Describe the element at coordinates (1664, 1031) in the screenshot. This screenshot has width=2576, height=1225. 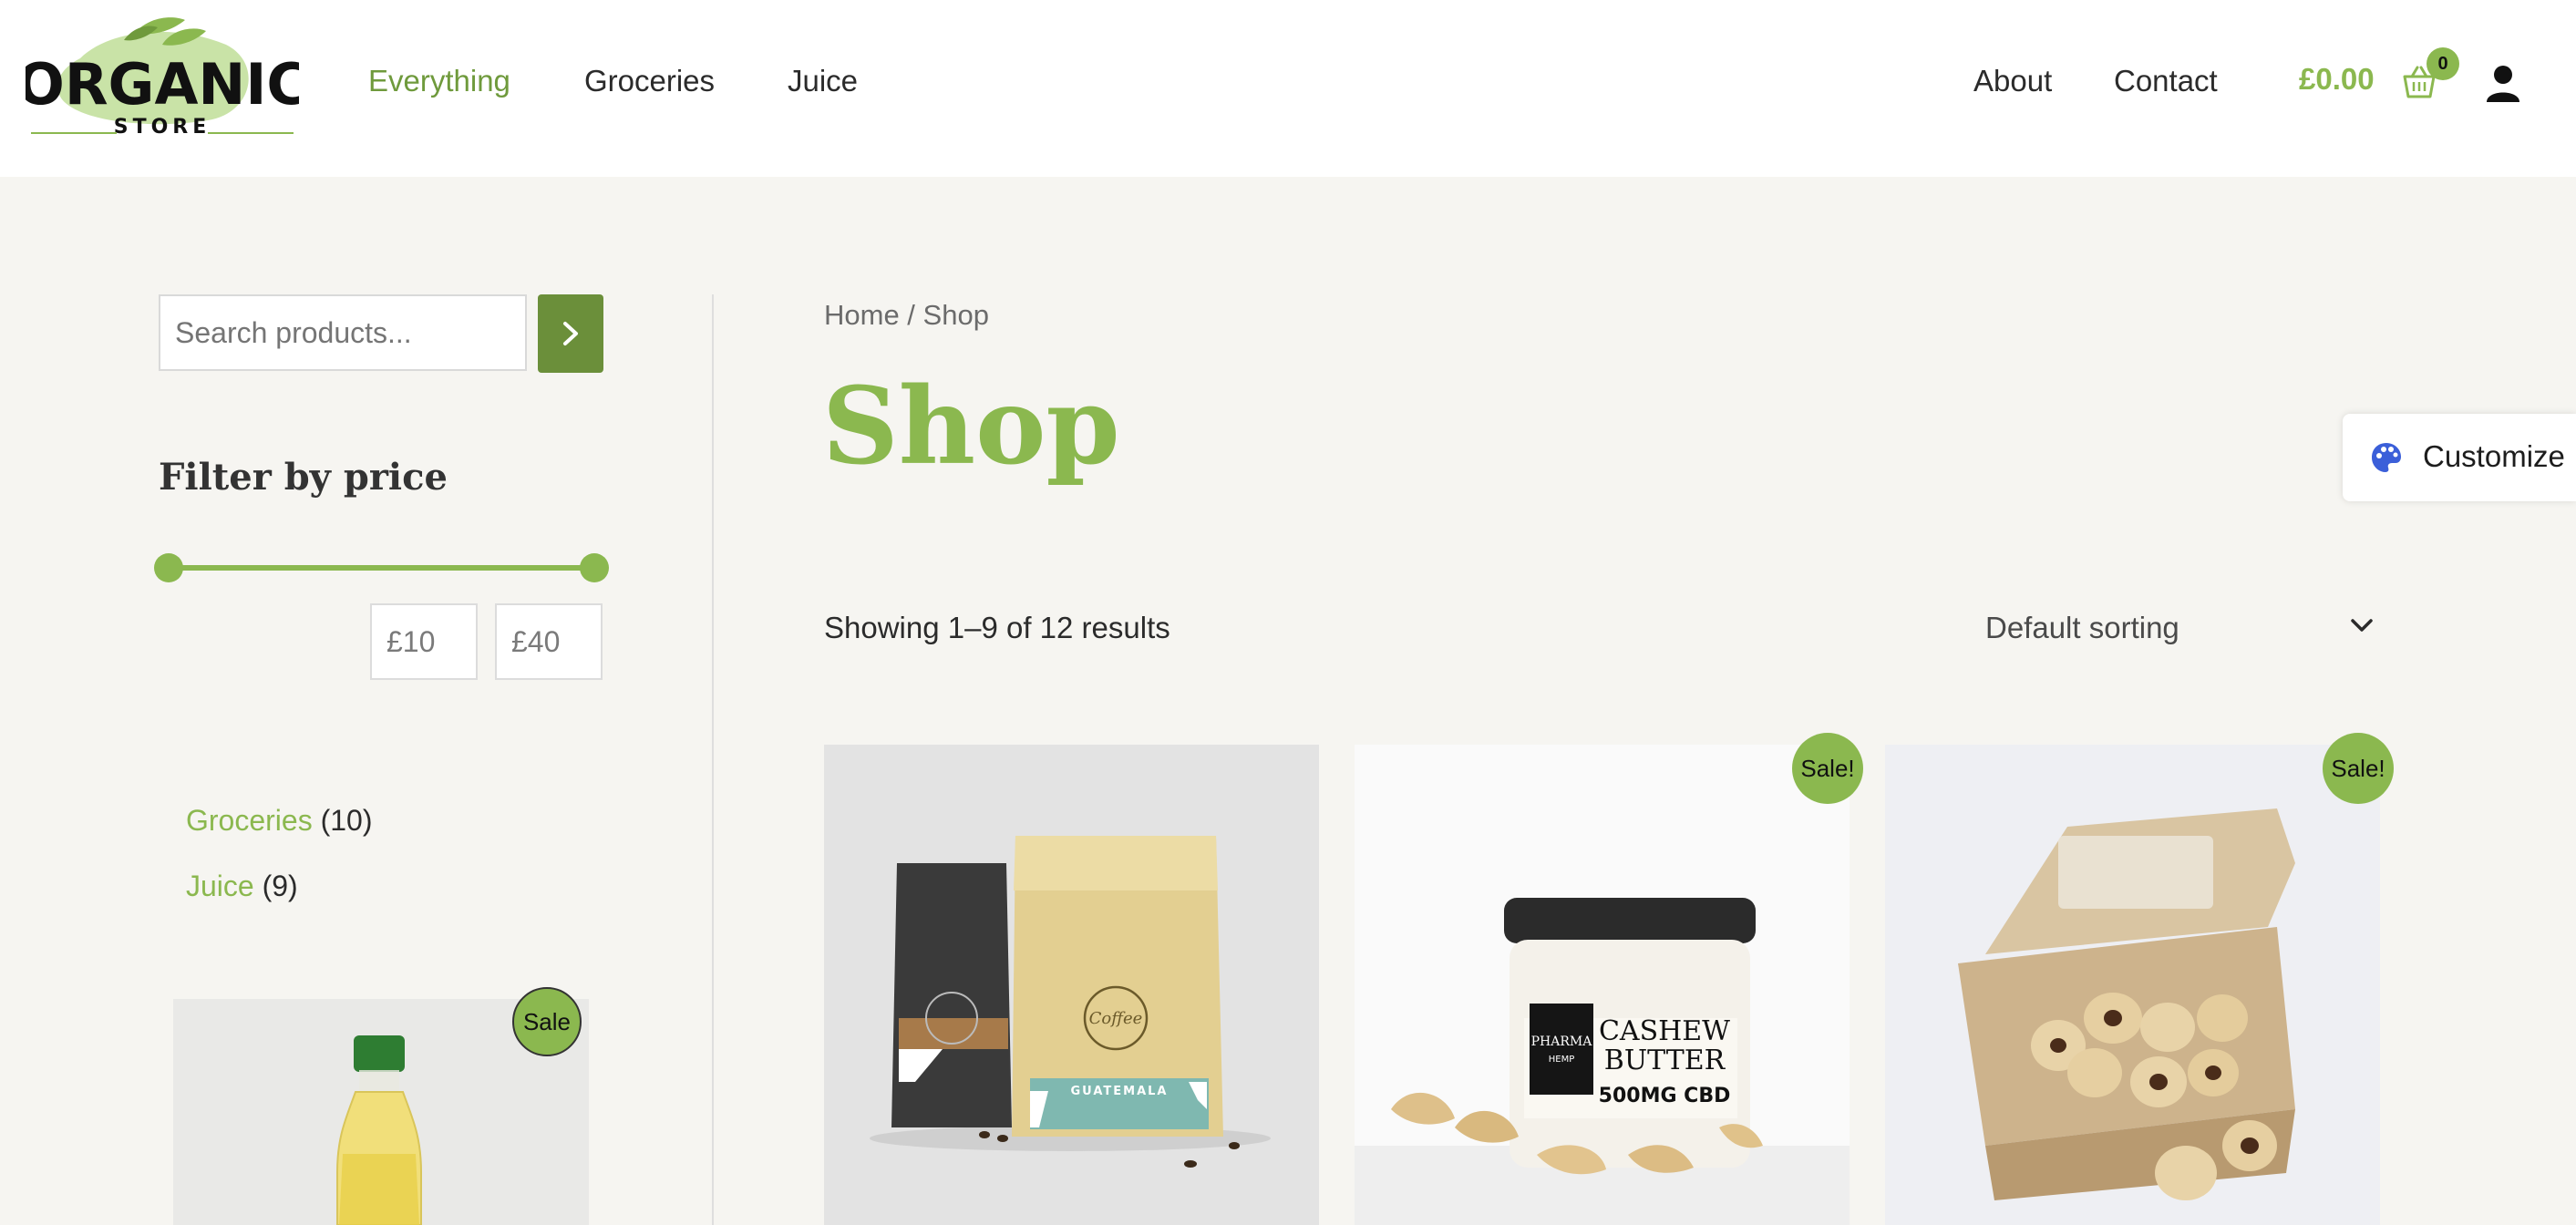
I see `jar-title-line1: CASHEW` at that location.